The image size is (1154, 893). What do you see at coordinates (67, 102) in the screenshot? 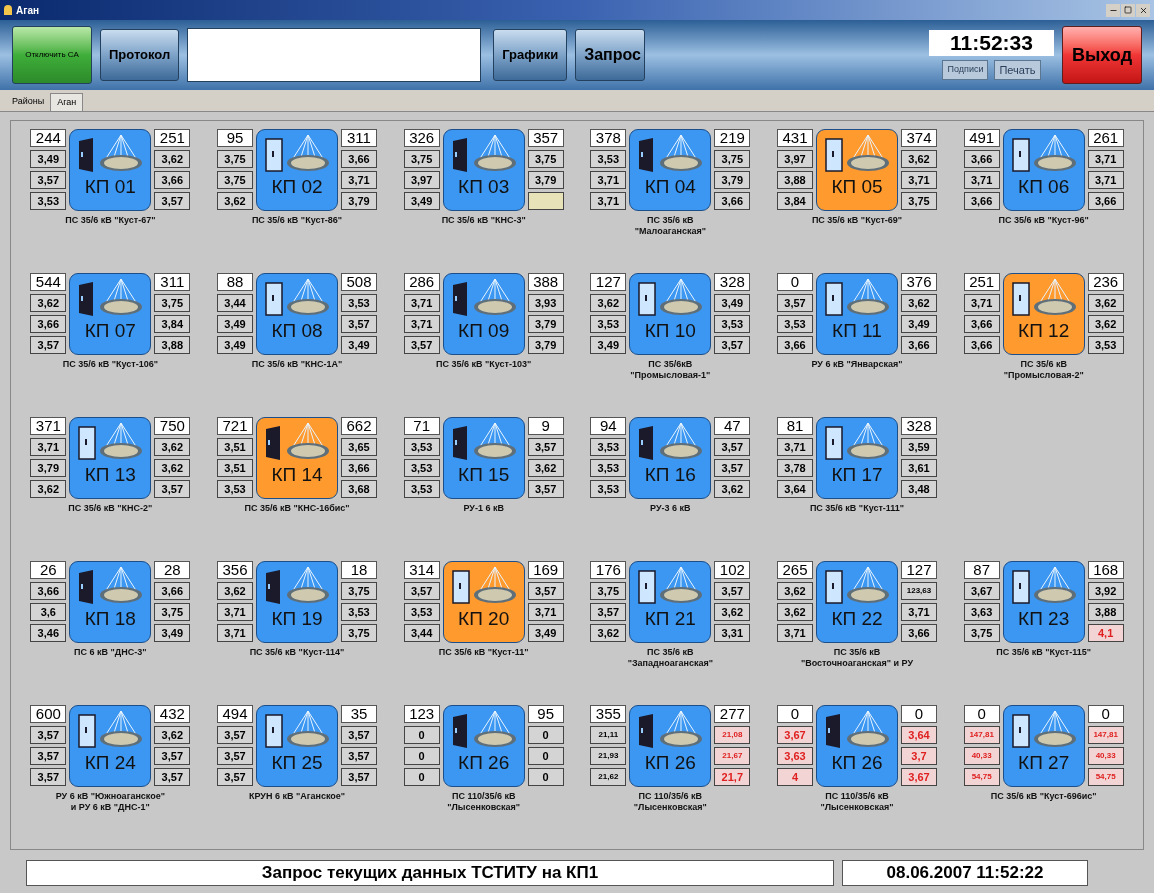
I see `tab: Аган` at bounding box center [67, 102].